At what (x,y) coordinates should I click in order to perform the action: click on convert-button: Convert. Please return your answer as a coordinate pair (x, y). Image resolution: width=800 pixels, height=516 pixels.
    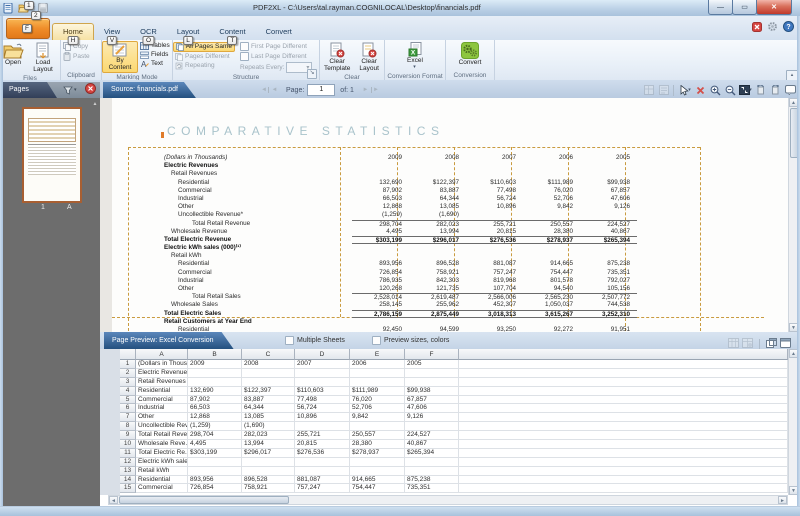
    Looking at the image, I should click on (470, 54).